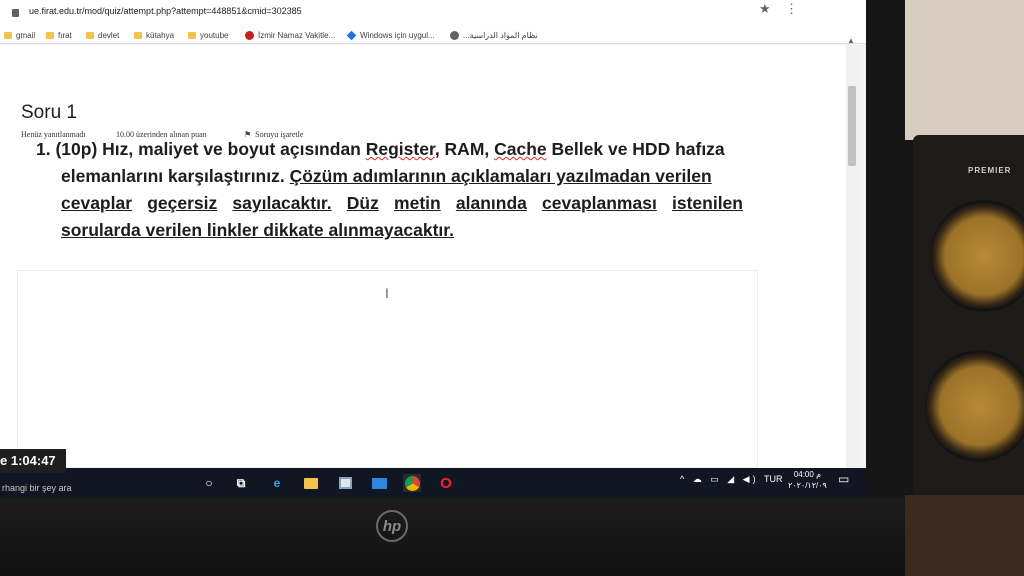  I want to click on bookmark-youtube: youtube, so click(208, 35).